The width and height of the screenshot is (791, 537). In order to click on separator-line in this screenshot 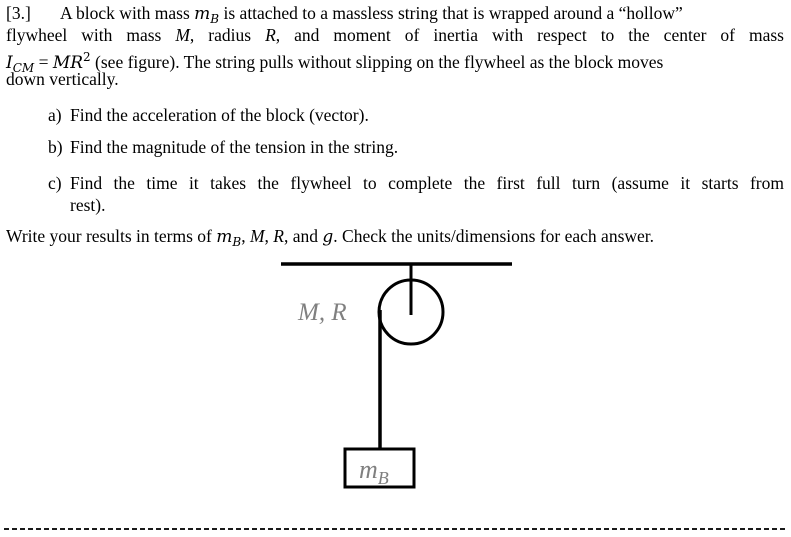, I will do `click(395, 529)`.